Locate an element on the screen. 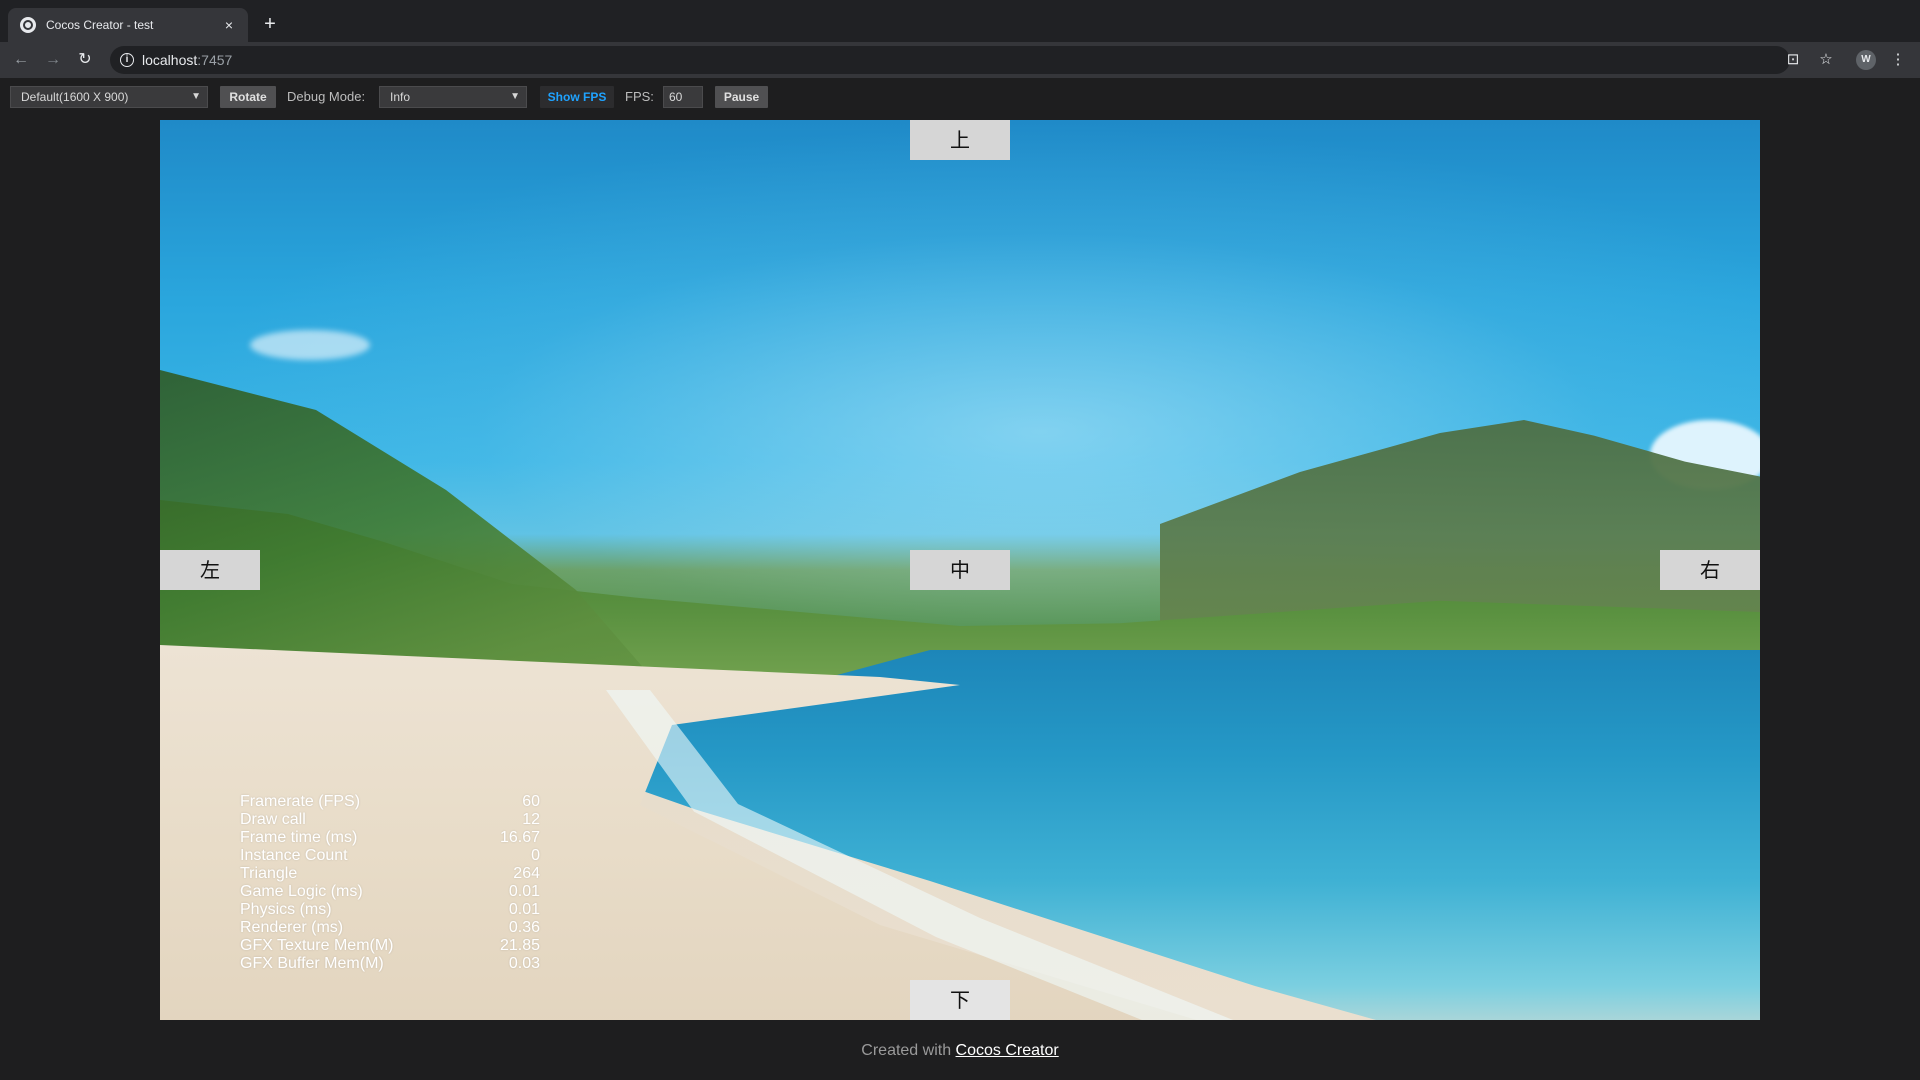  stat-value: 16.67 is located at coordinates (519, 837).